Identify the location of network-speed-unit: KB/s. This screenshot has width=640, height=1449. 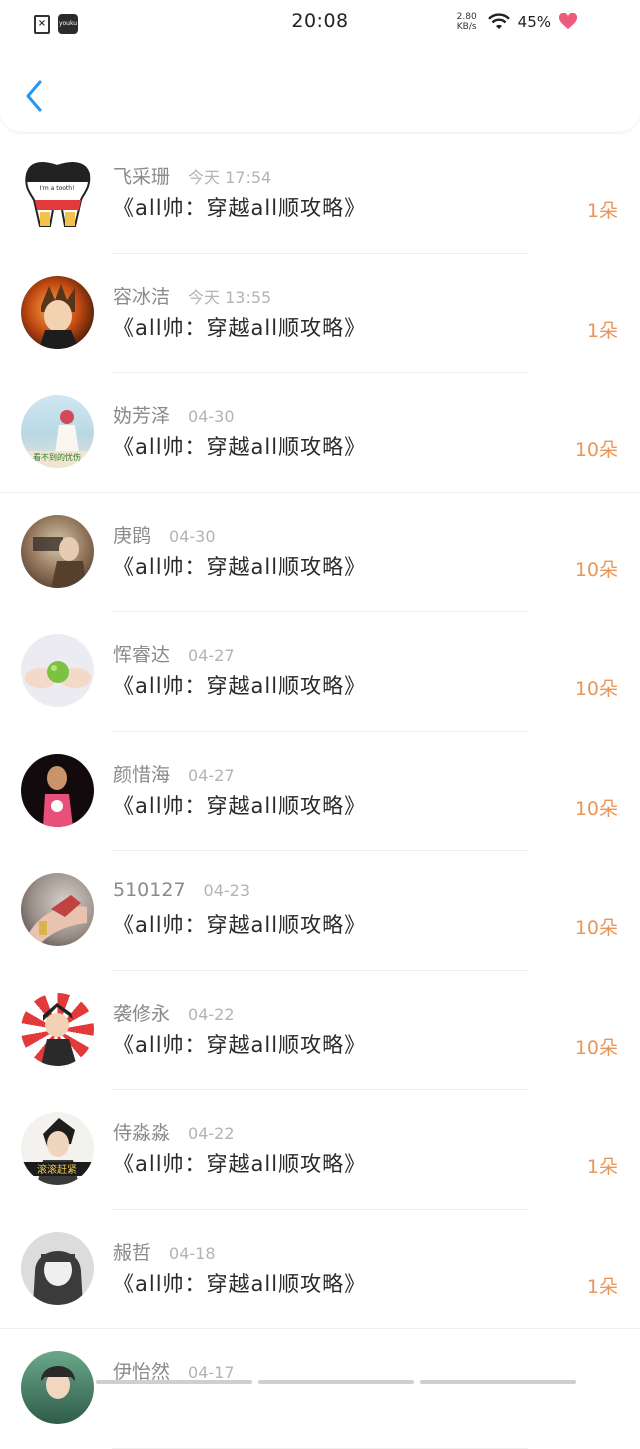
(466, 27).